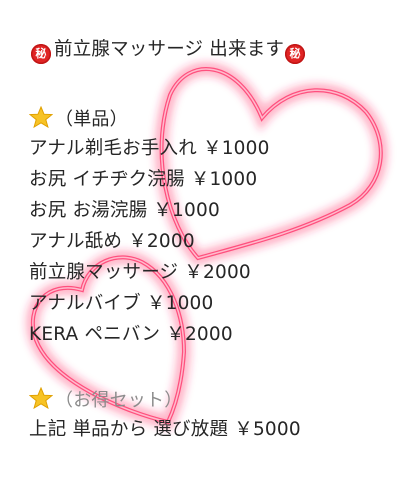 The image size is (412, 480). What do you see at coordinates (140, 272) in the screenshot?
I see `list-item: 前立腺マッサージ ￥2000` at bounding box center [140, 272].